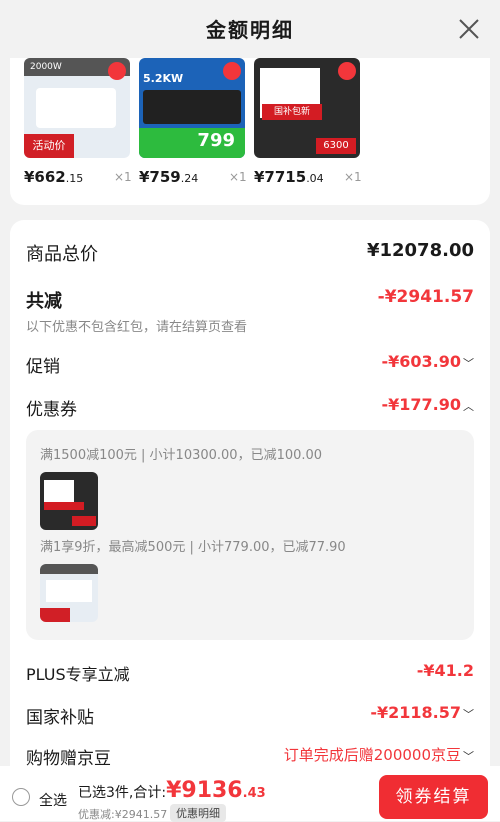  What do you see at coordinates (250, 299) in the screenshot?
I see `reduce-row: 共减 -¥2941.57` at bounding box center [250, 299].